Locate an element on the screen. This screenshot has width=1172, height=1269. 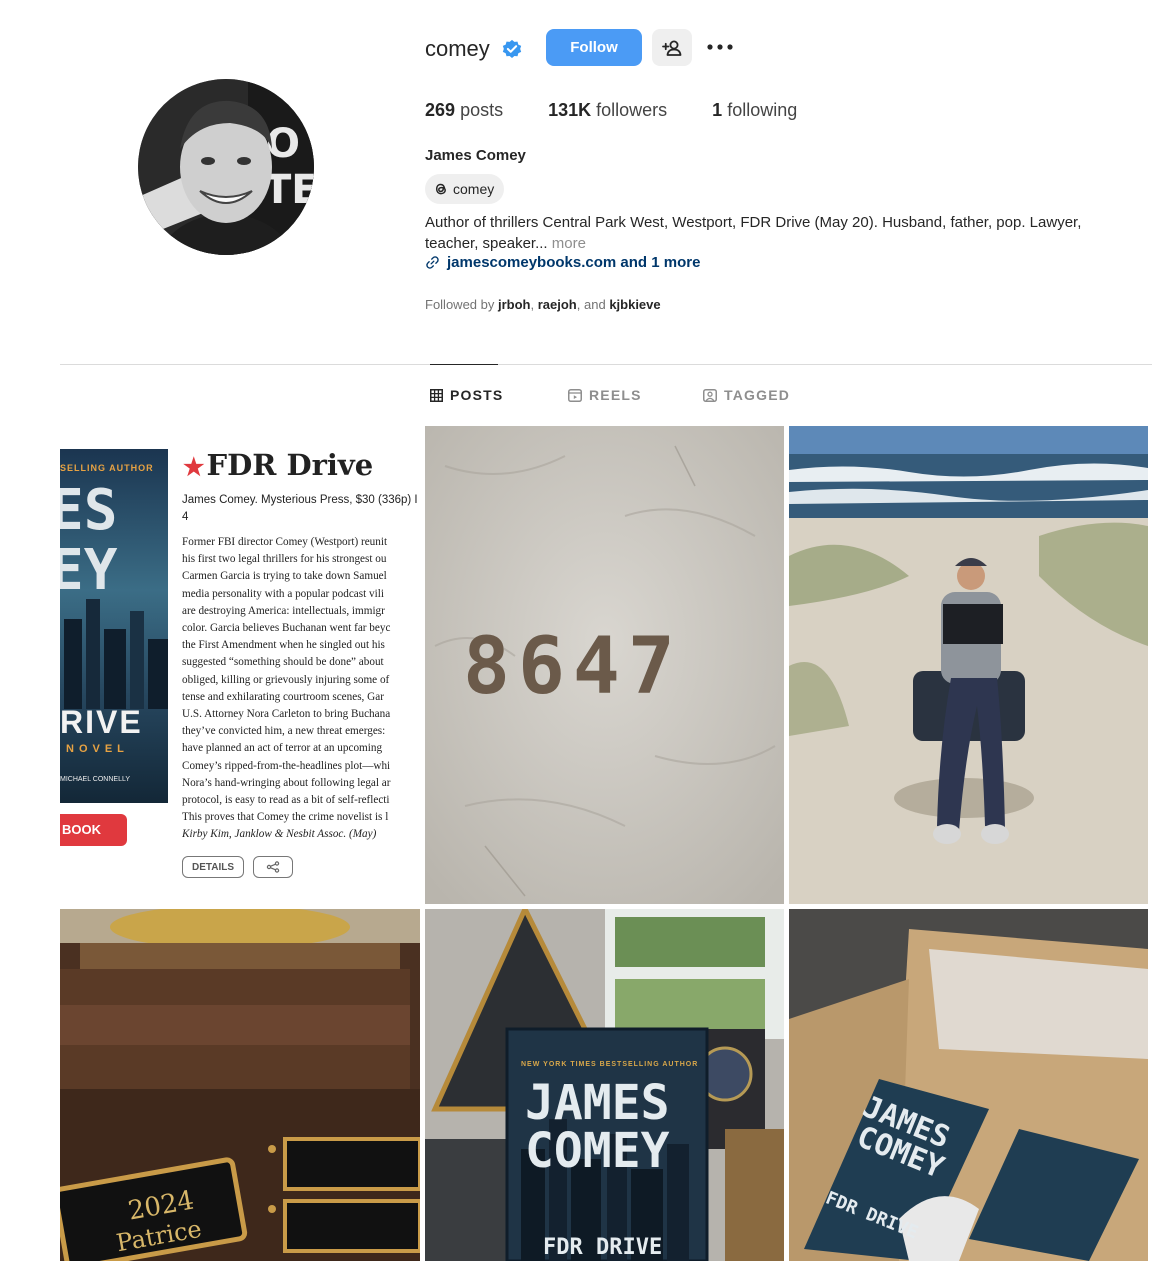
profile-username: comey is located at coordinates (457, 48).